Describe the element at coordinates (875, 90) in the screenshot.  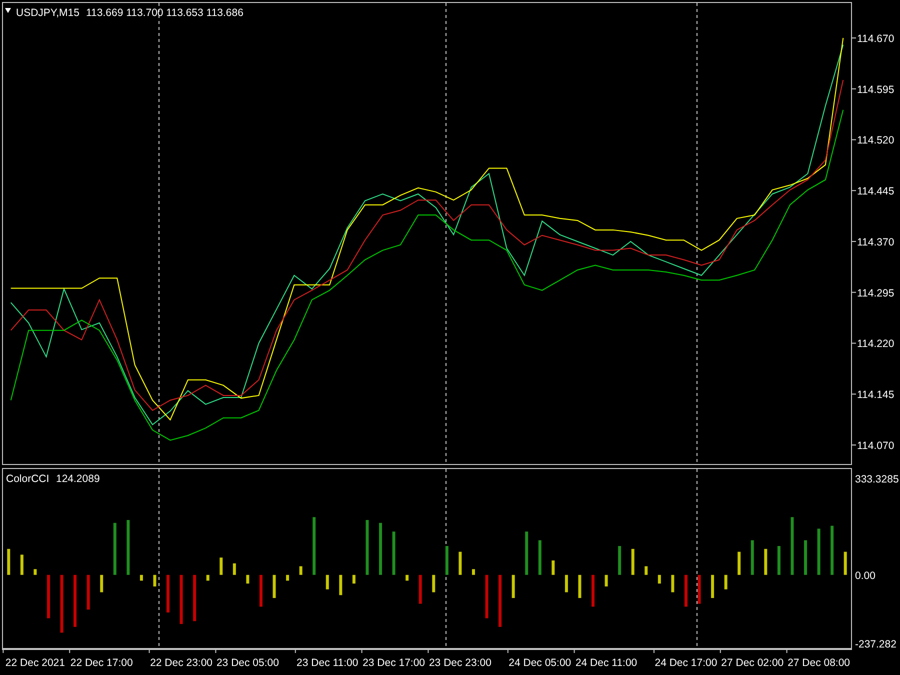
I see `axis-label: 114.595` at that location.